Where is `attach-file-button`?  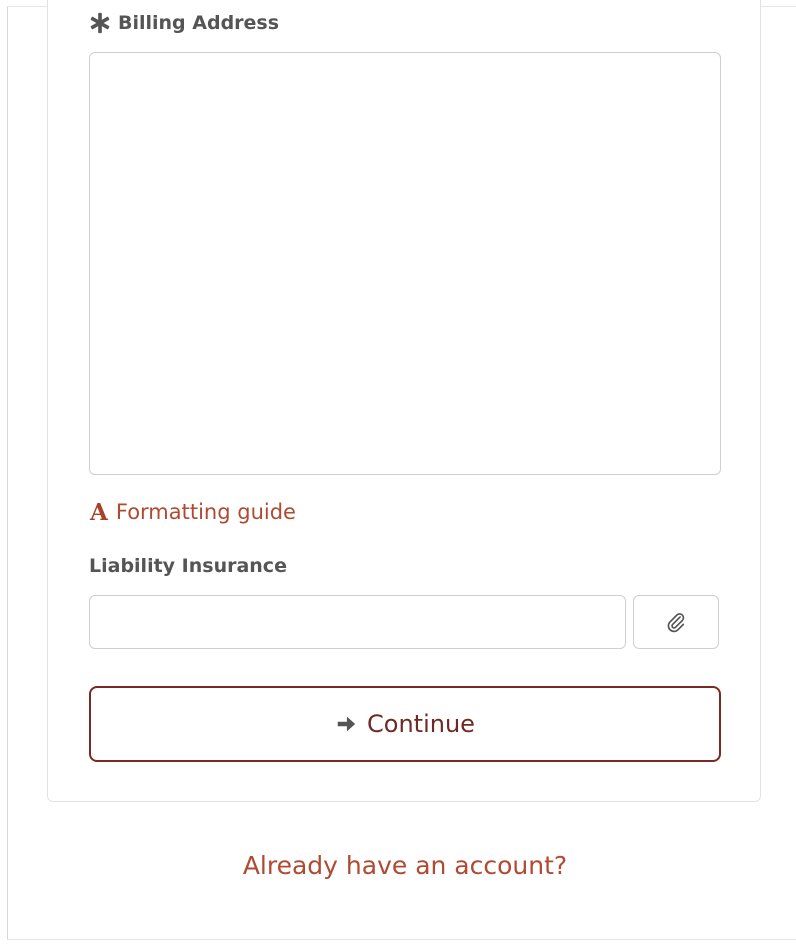
attach-file-button is located at coordinates (676, 622).